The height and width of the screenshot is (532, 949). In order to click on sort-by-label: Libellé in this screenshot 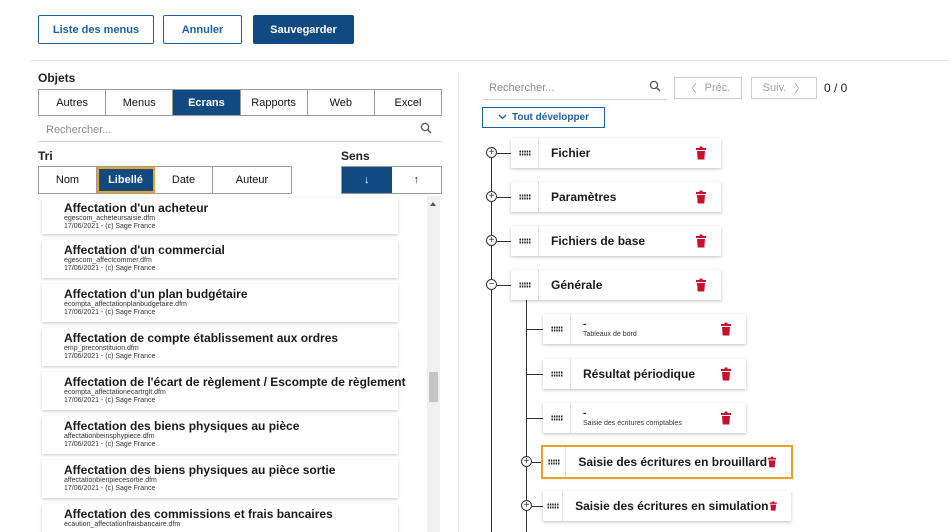, I will do `click(126, 180)`.